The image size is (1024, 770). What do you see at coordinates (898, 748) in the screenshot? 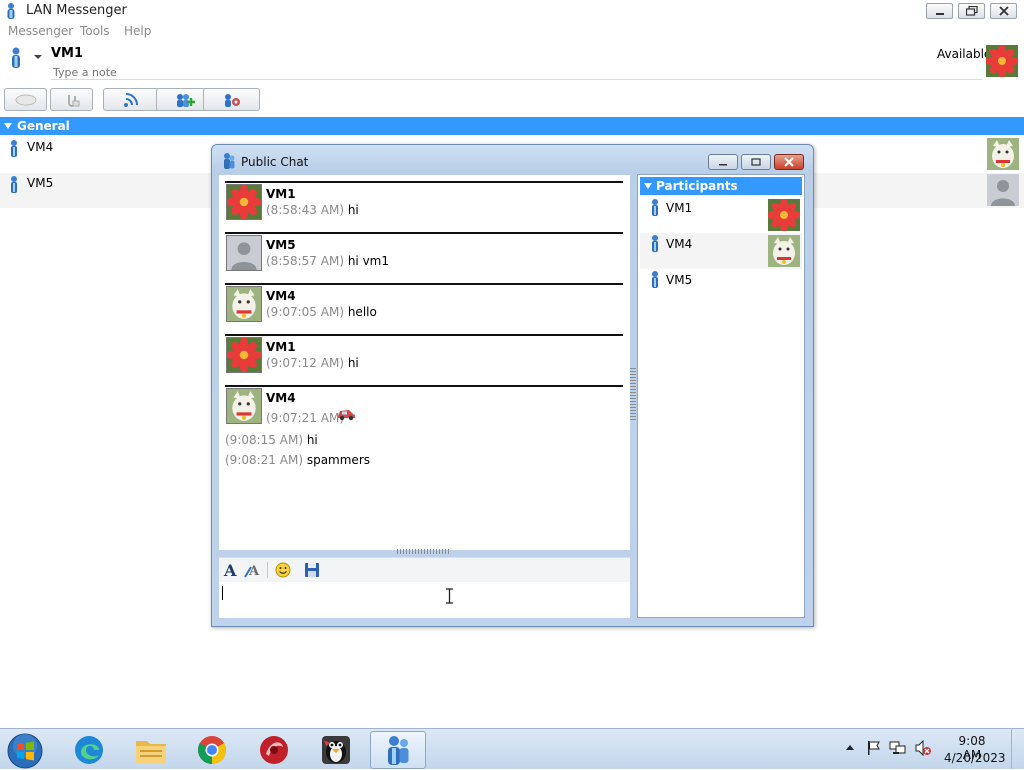
I see `network-icon` at bounding box center [898, 748].